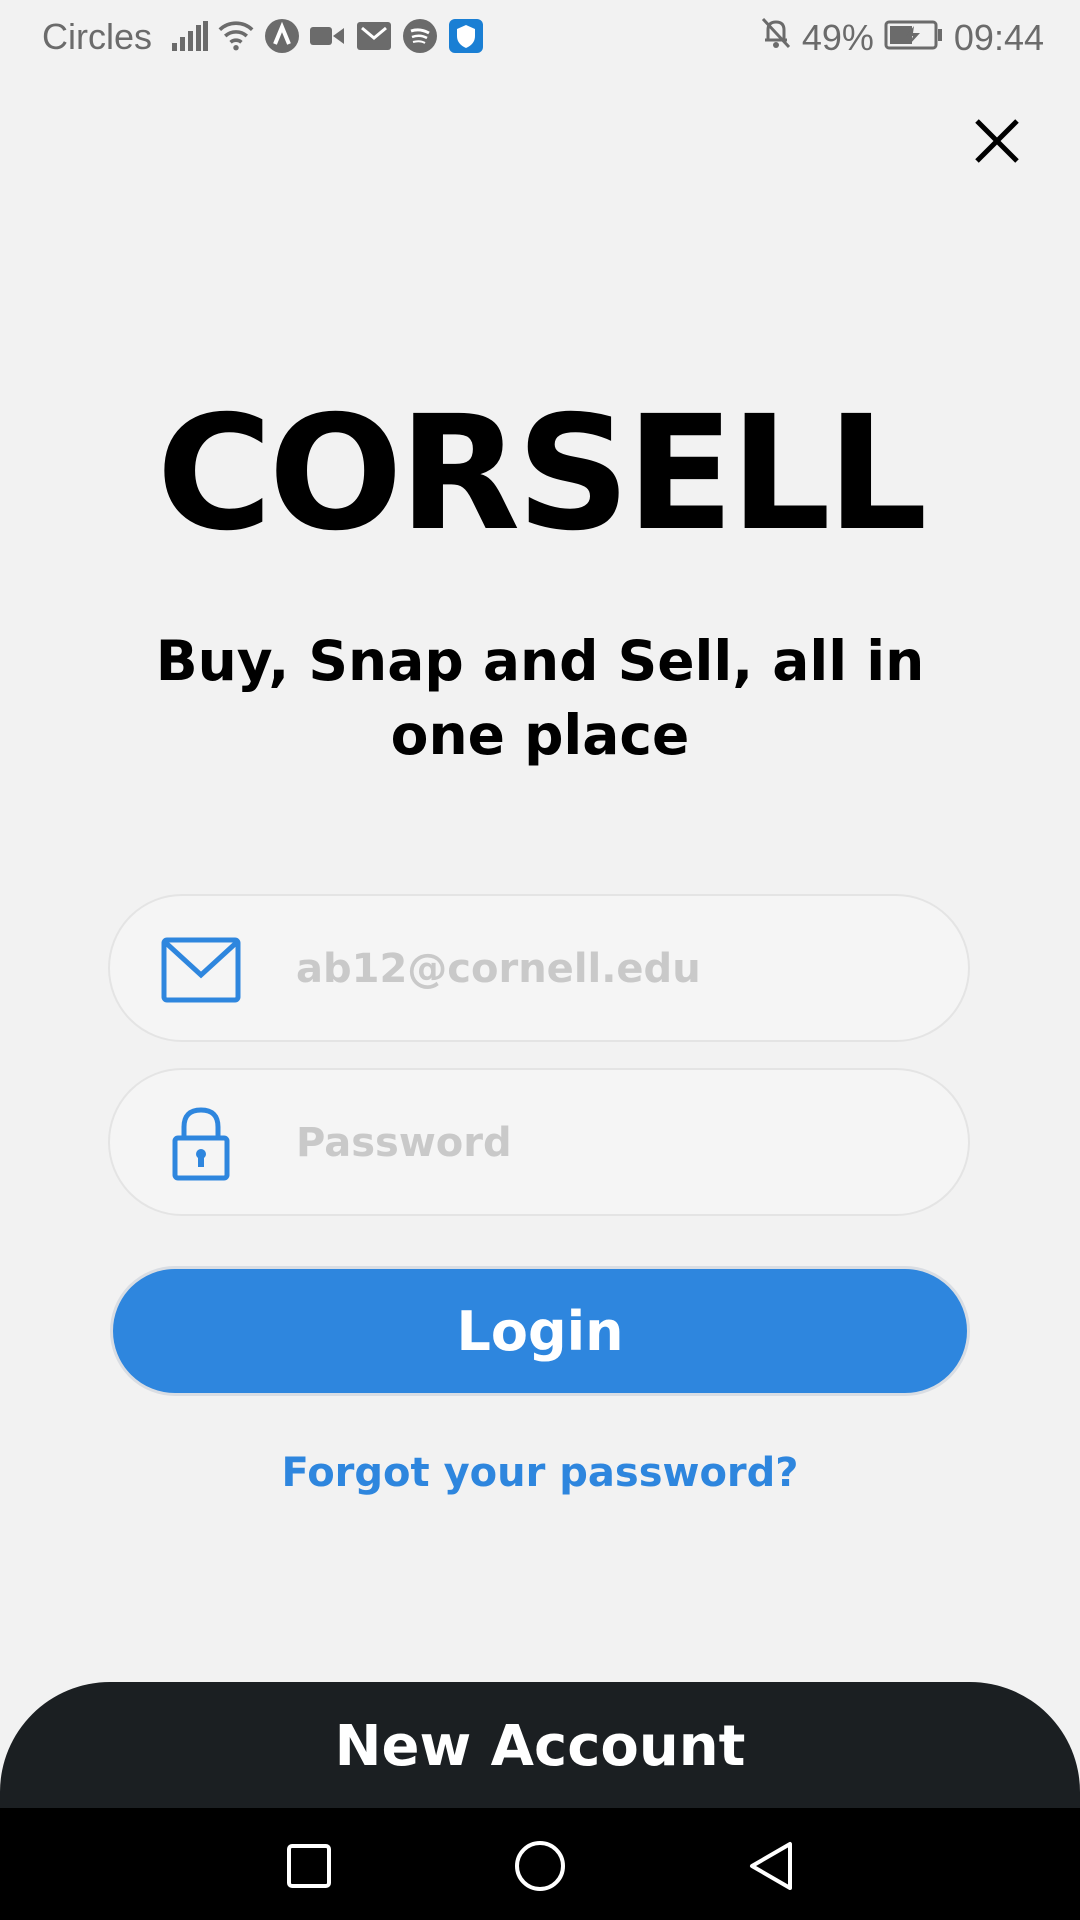  I want to click on spotify-icon, so click(420, 36).